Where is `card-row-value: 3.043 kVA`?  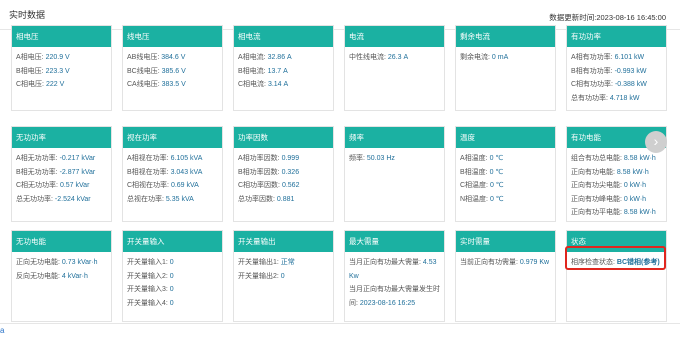
card-row-value: 3.043 kVA is located at coordinates (186, 172).